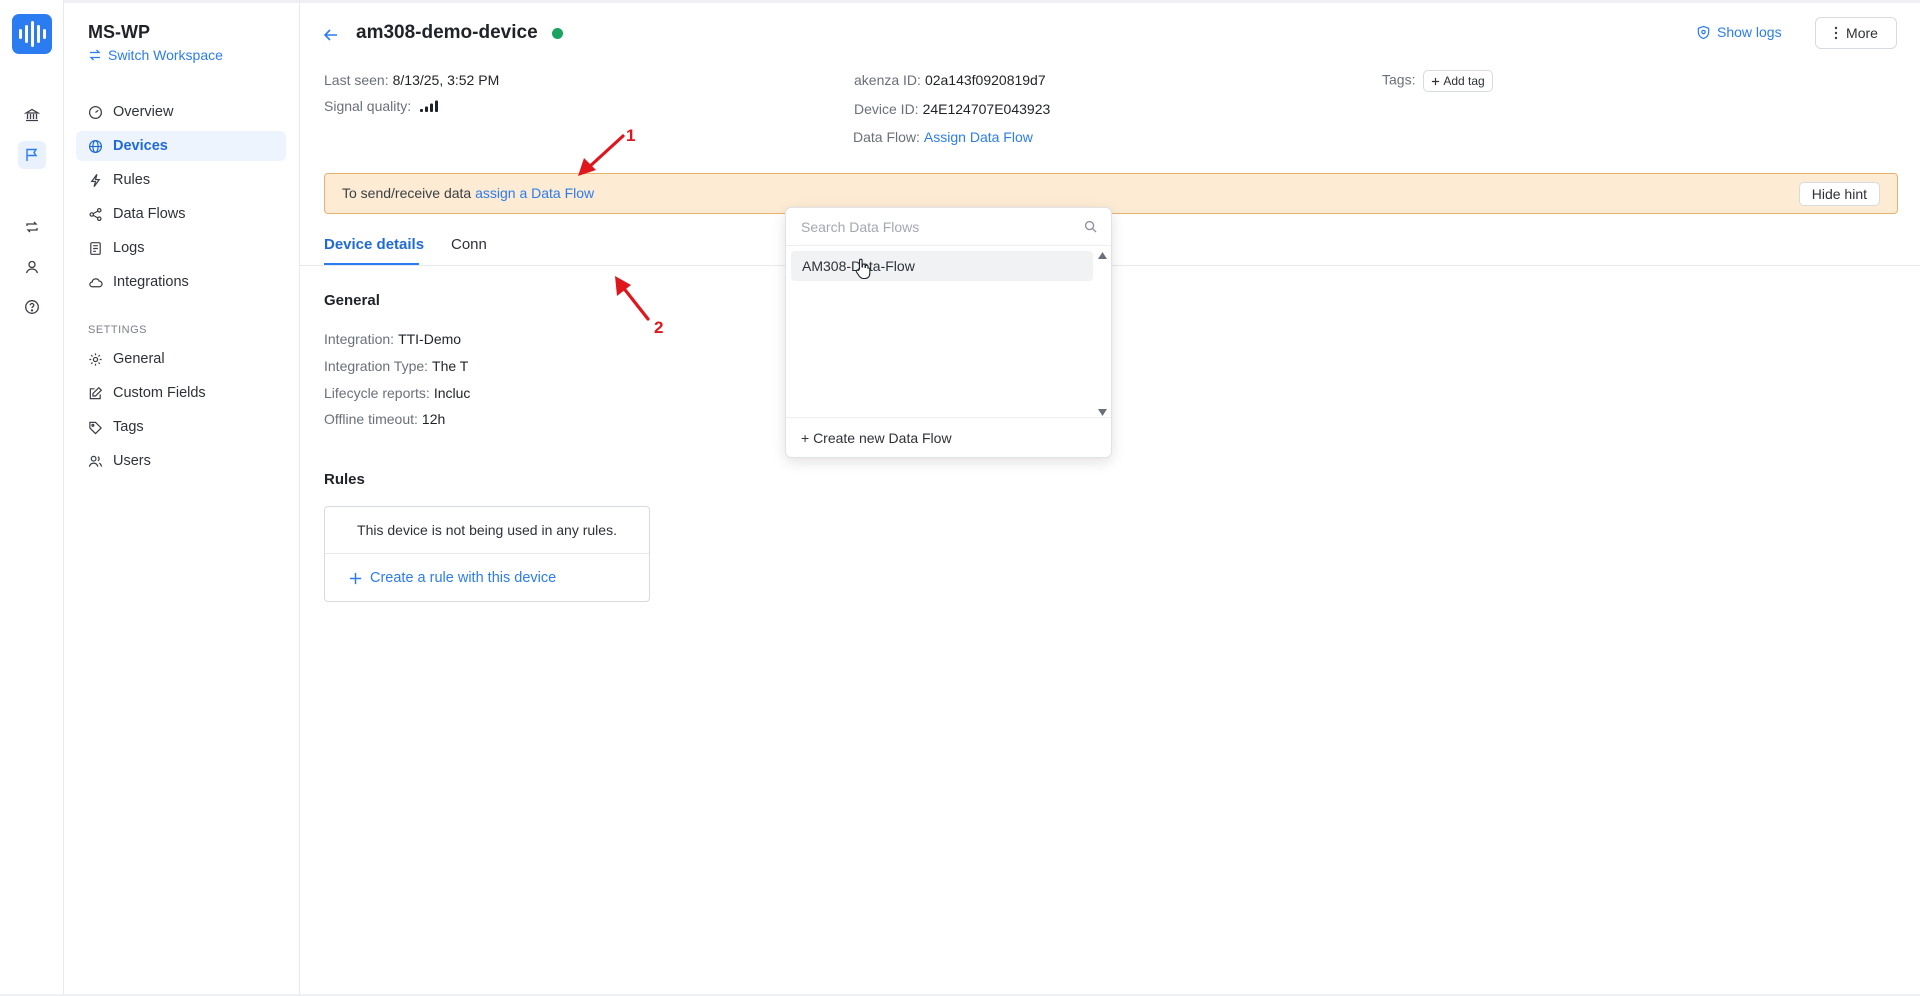 This screenshot has width=1920, height=996. What do you see at coordinates (96, 282) in the screenshot?
I see `cloud-icon` at bounding box center [96, 282].